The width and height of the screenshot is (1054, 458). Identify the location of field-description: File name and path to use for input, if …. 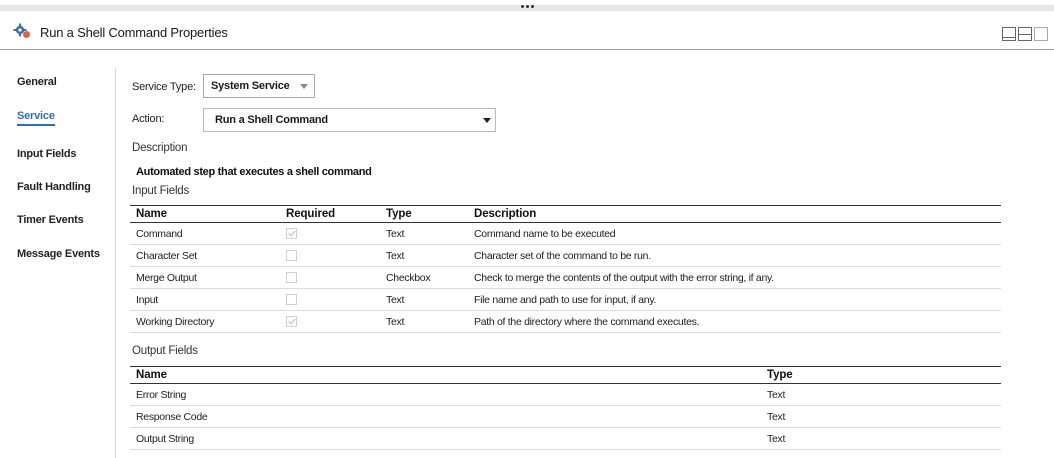
(734, 299).